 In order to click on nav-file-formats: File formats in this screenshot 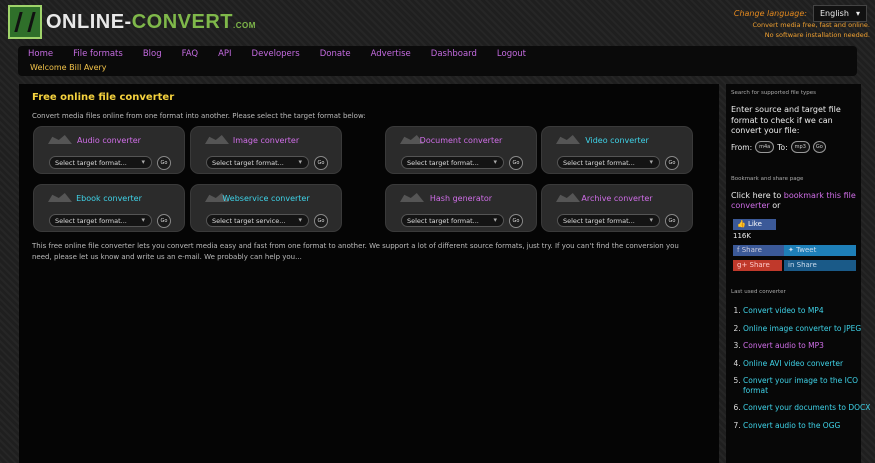, I will do `click(98, 54)`.